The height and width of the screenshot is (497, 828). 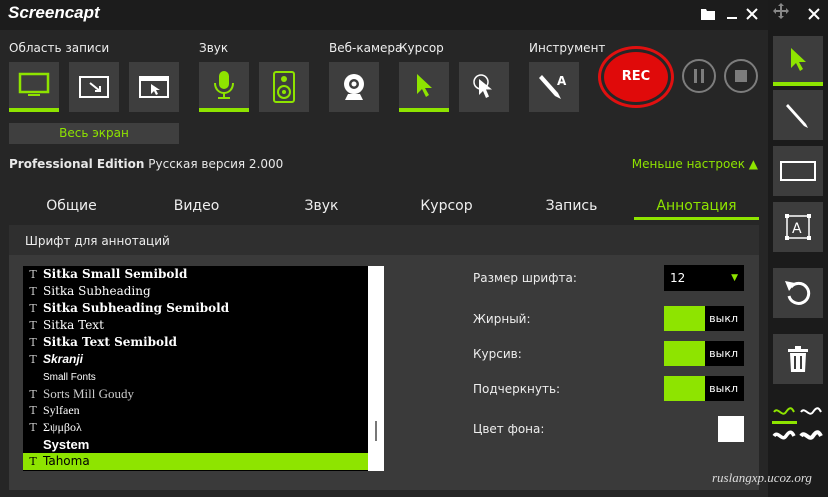 What do you see at coordinates (562, 81) in the screenshot?
I see `svg-text: A` at bounding box center [562, 81].